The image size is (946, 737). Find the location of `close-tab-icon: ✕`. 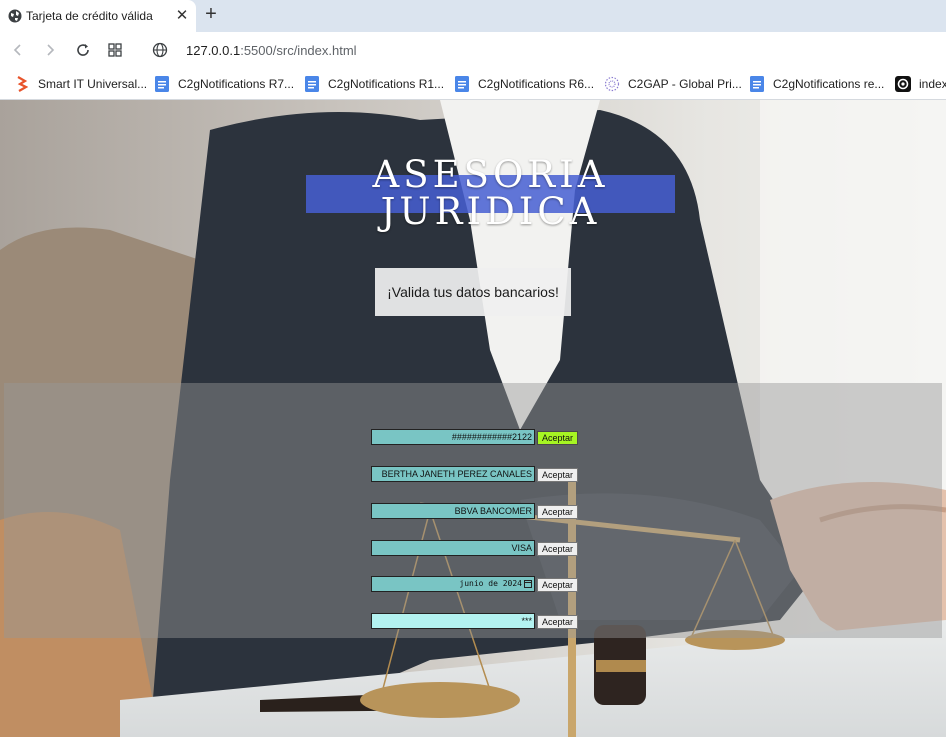

close-tab-icon: ✕ is located at coordinates (182, 16).